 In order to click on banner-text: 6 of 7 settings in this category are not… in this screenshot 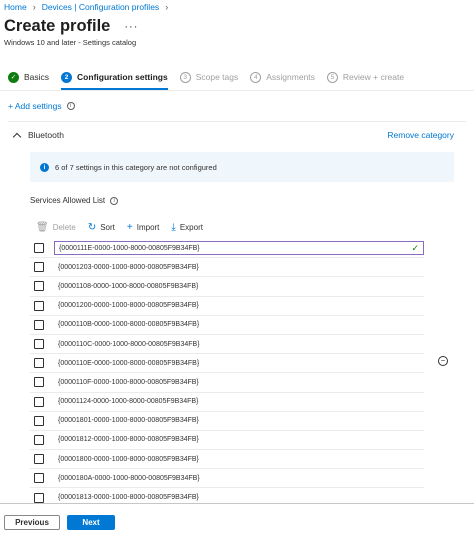, I will do `click(136, 167)`.